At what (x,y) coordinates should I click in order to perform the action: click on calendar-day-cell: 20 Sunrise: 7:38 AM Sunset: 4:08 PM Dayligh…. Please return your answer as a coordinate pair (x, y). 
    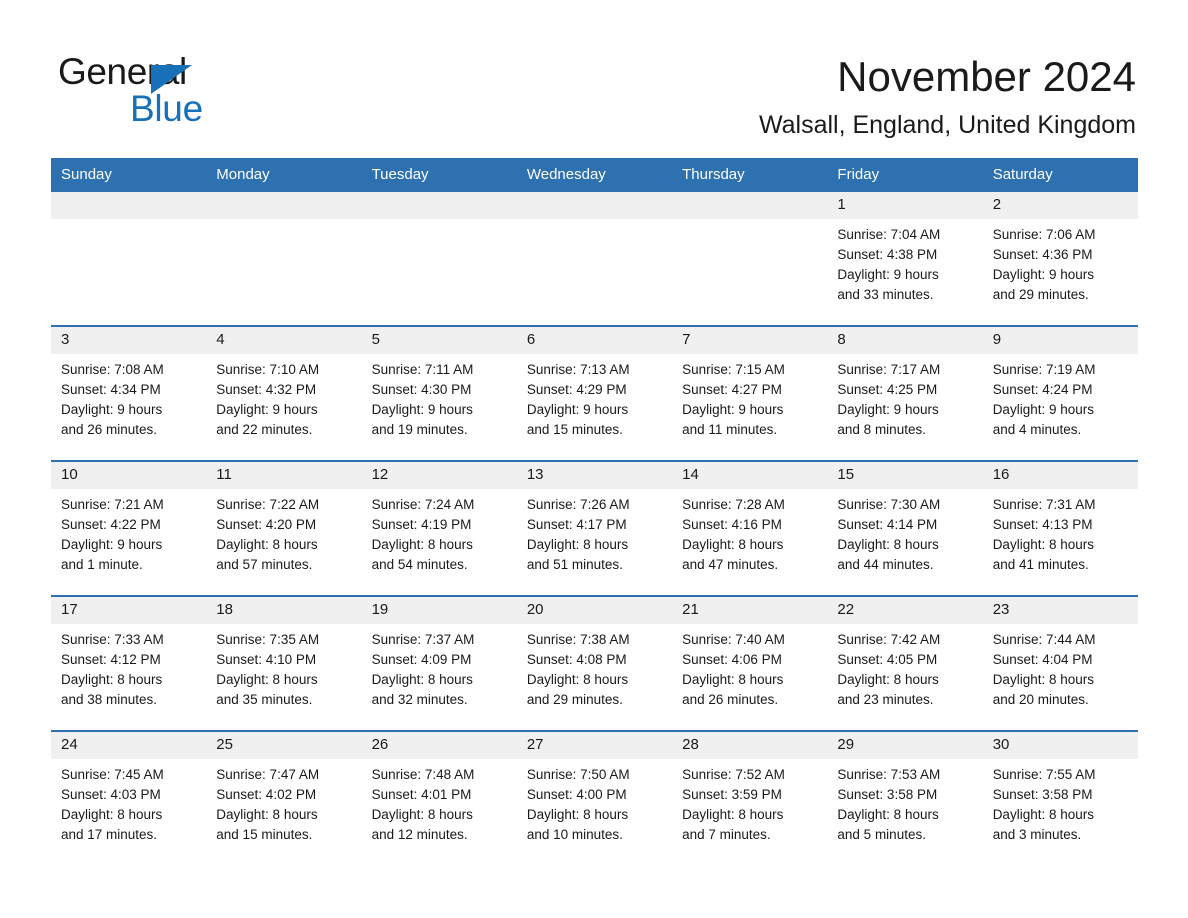
    Looking at the image, I should click on (594, 663).